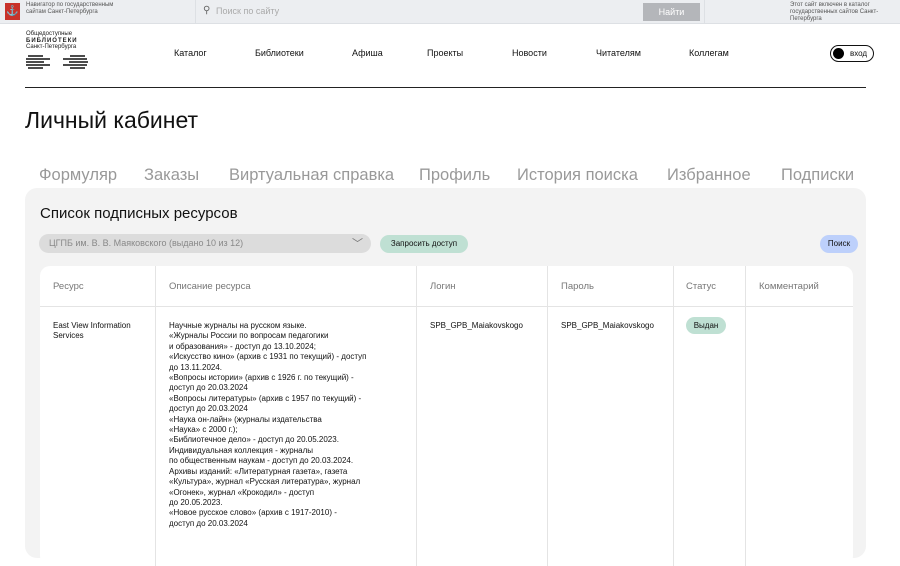 The image size is (900, 566). What do you see at coordinates (607, 325) in the screenshot?
I see `cell-password: SPB_GPB_Maiakovskogo` at bounding box center [607, 325].